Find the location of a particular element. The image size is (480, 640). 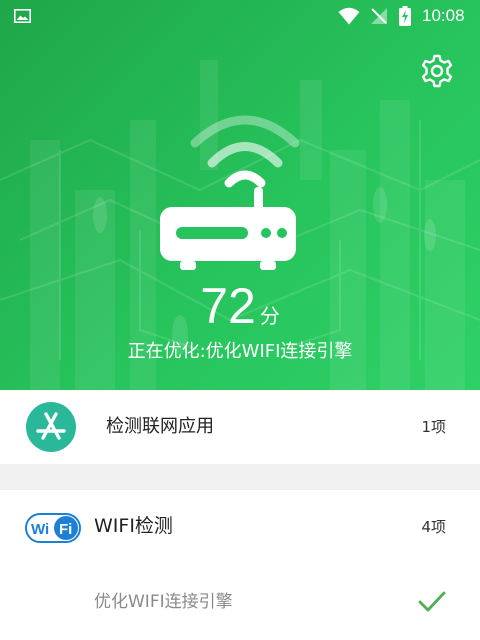

list-item-network-apps: 检测联网应用 1项 is located at coordinates (240, 427).